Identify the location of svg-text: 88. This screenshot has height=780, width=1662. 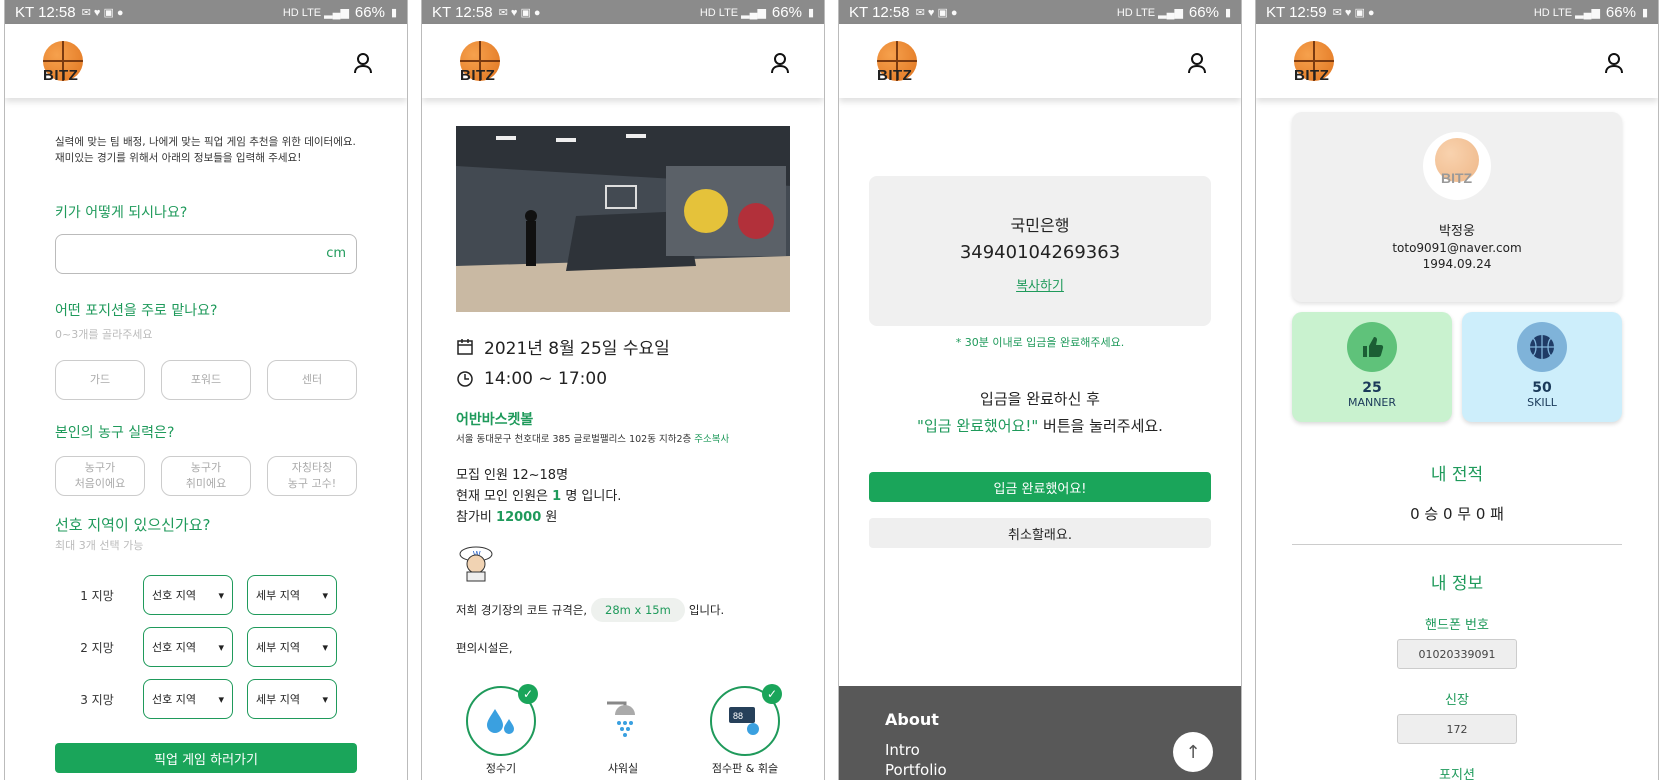
(738, 716).